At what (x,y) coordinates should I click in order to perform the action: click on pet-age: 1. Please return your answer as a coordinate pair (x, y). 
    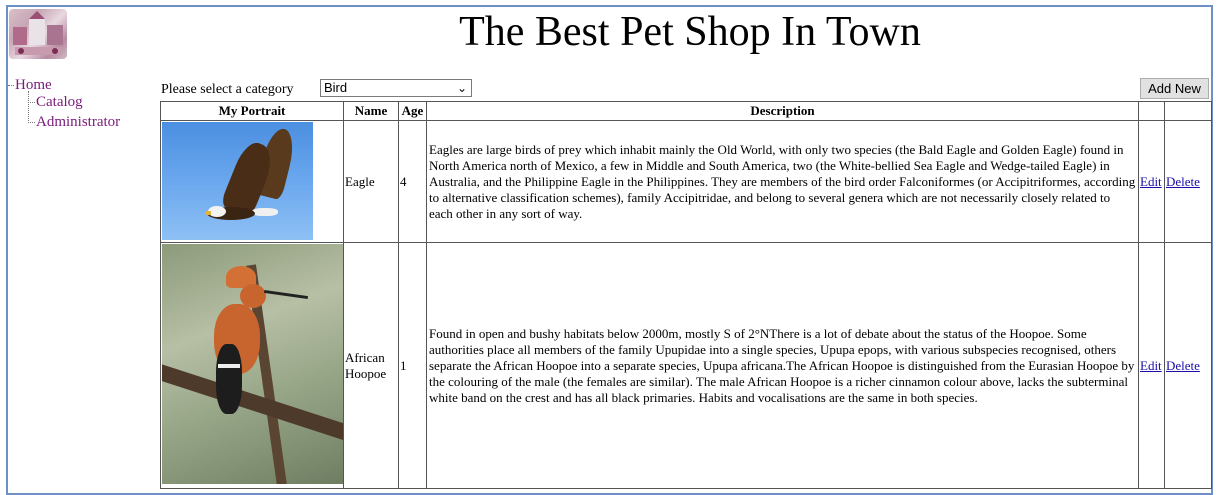
    Looking at the image, I should click on (412, 365).